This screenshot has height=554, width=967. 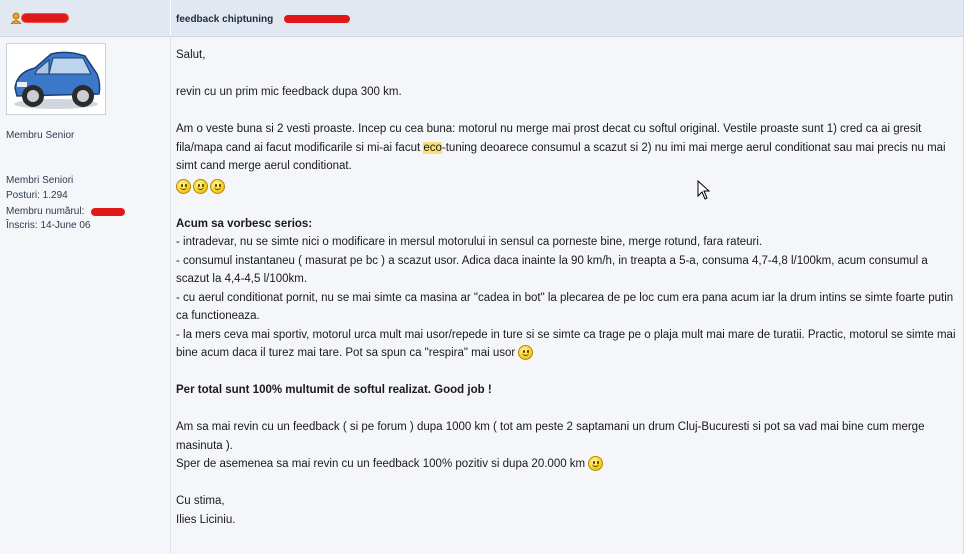 I want to click on post-title: feedback chiptuning, so click(x=224, y=19).